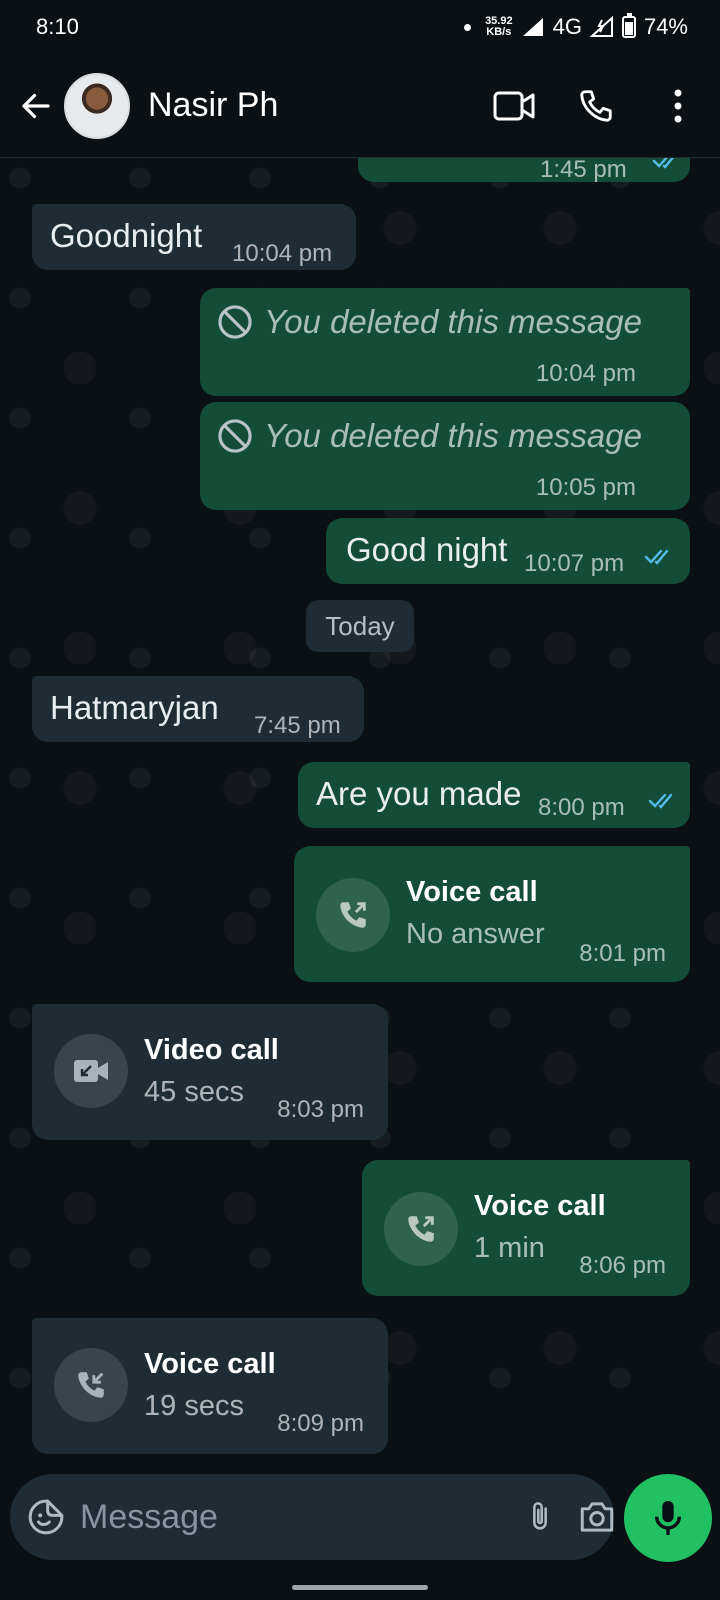 The image size is (720, 1600). I want to click on message-incoming: Hatmaryjan 7:45 pm, so click(198, 709).